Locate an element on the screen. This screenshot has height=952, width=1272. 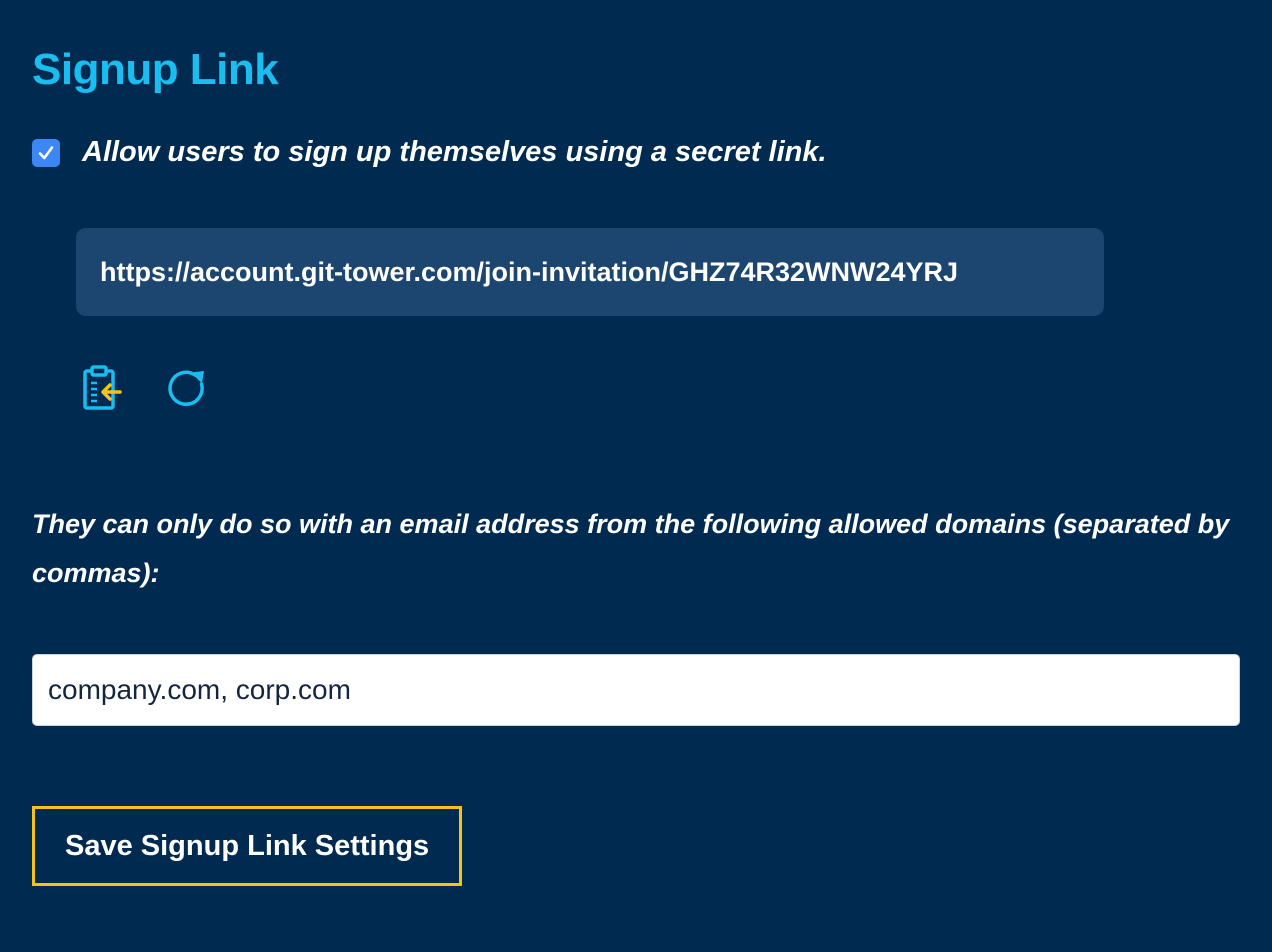
checkmark-icon is located at coordinates (46, 152).